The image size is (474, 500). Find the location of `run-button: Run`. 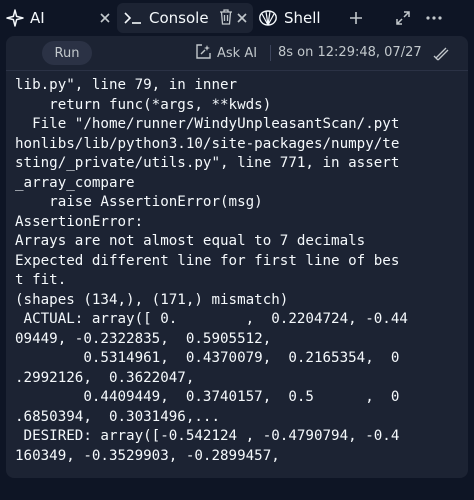

run-button: Run is located at coordinates (67, 53).